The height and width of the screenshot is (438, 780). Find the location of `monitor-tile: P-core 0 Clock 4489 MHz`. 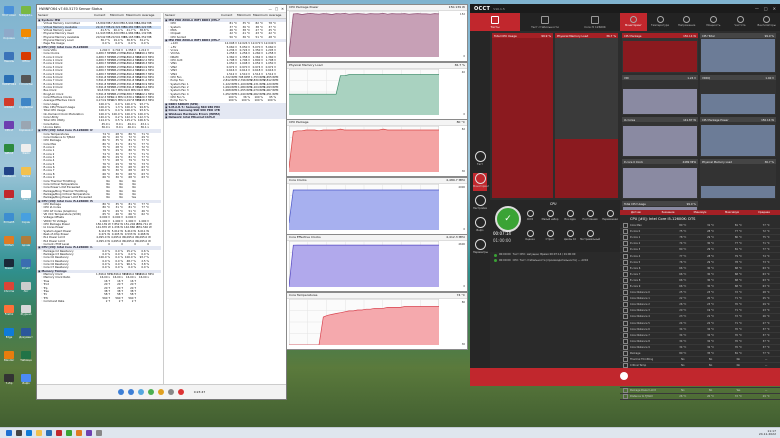

monitor-tile: P-core 0 Clock 4489 MHz is located at coordinates (660, 179).